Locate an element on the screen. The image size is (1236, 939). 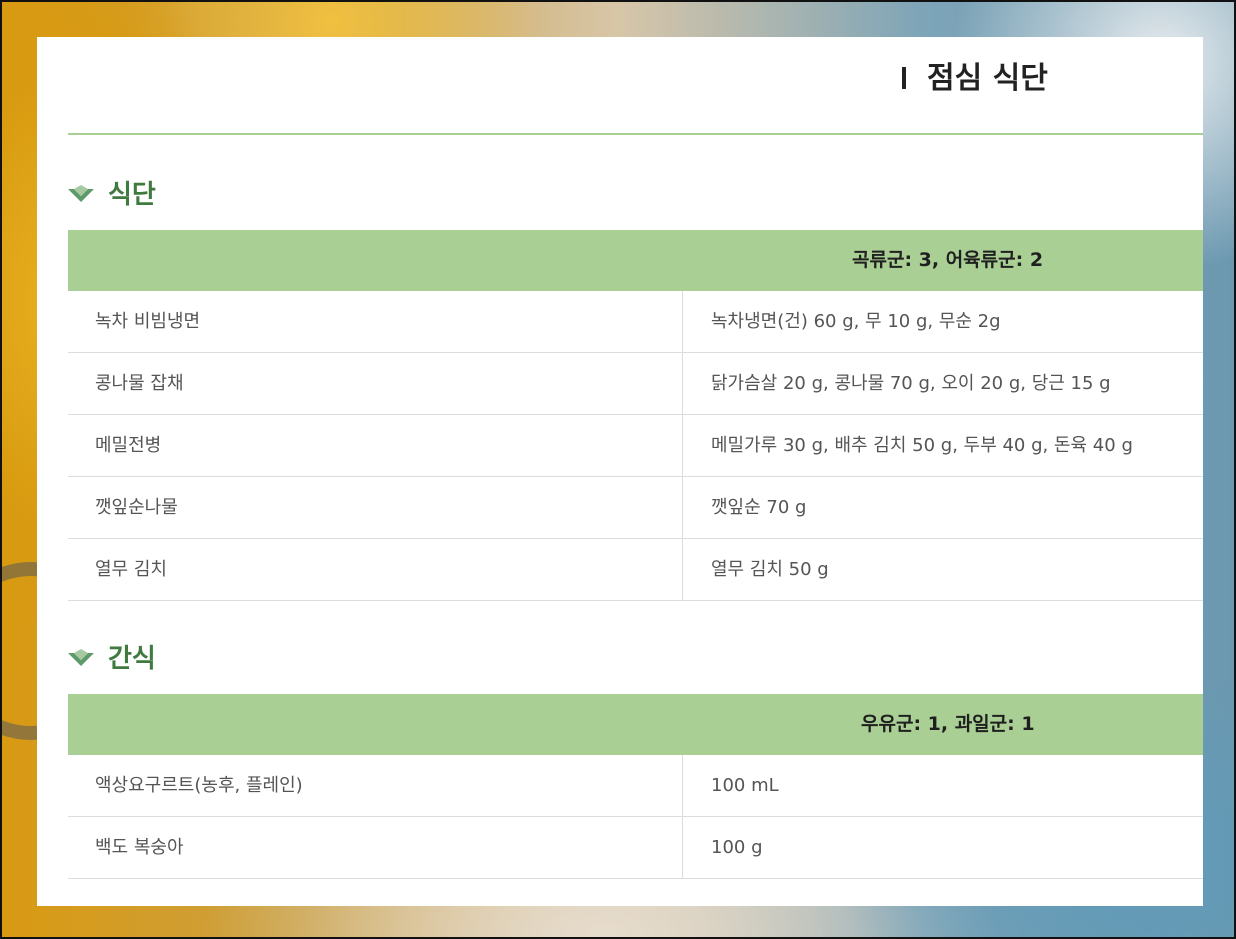
table-row: 깻잎순나물 깻잎순 70 g is located at coordinates (635, 508).